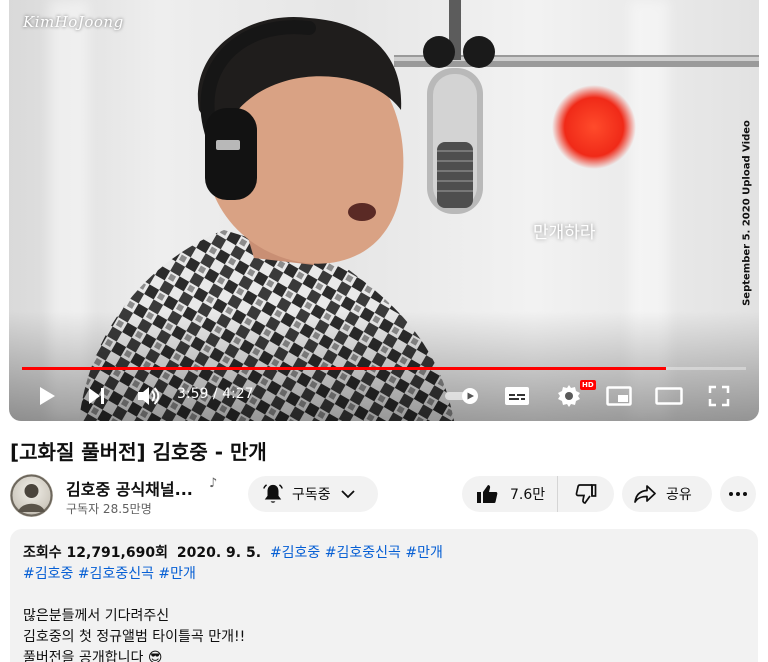 This screenshot has width=768, height=662. I want to click on subscribe-label: 구독중, so click(311, 495).